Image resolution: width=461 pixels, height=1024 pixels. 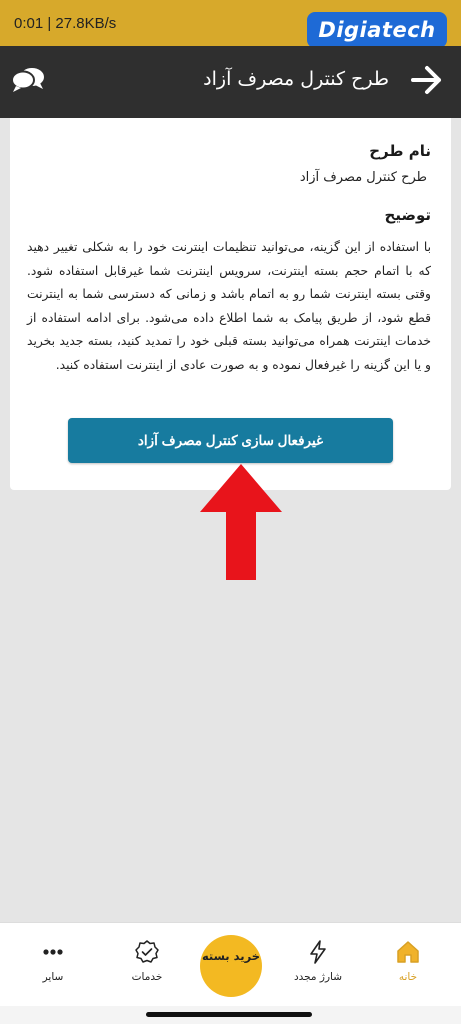 I want to click on home-icon, so click(x=408, y=952).